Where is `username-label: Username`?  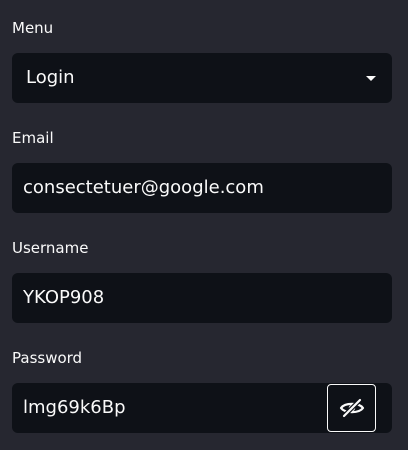
username-label: Username is located at coordinates (50, 248).